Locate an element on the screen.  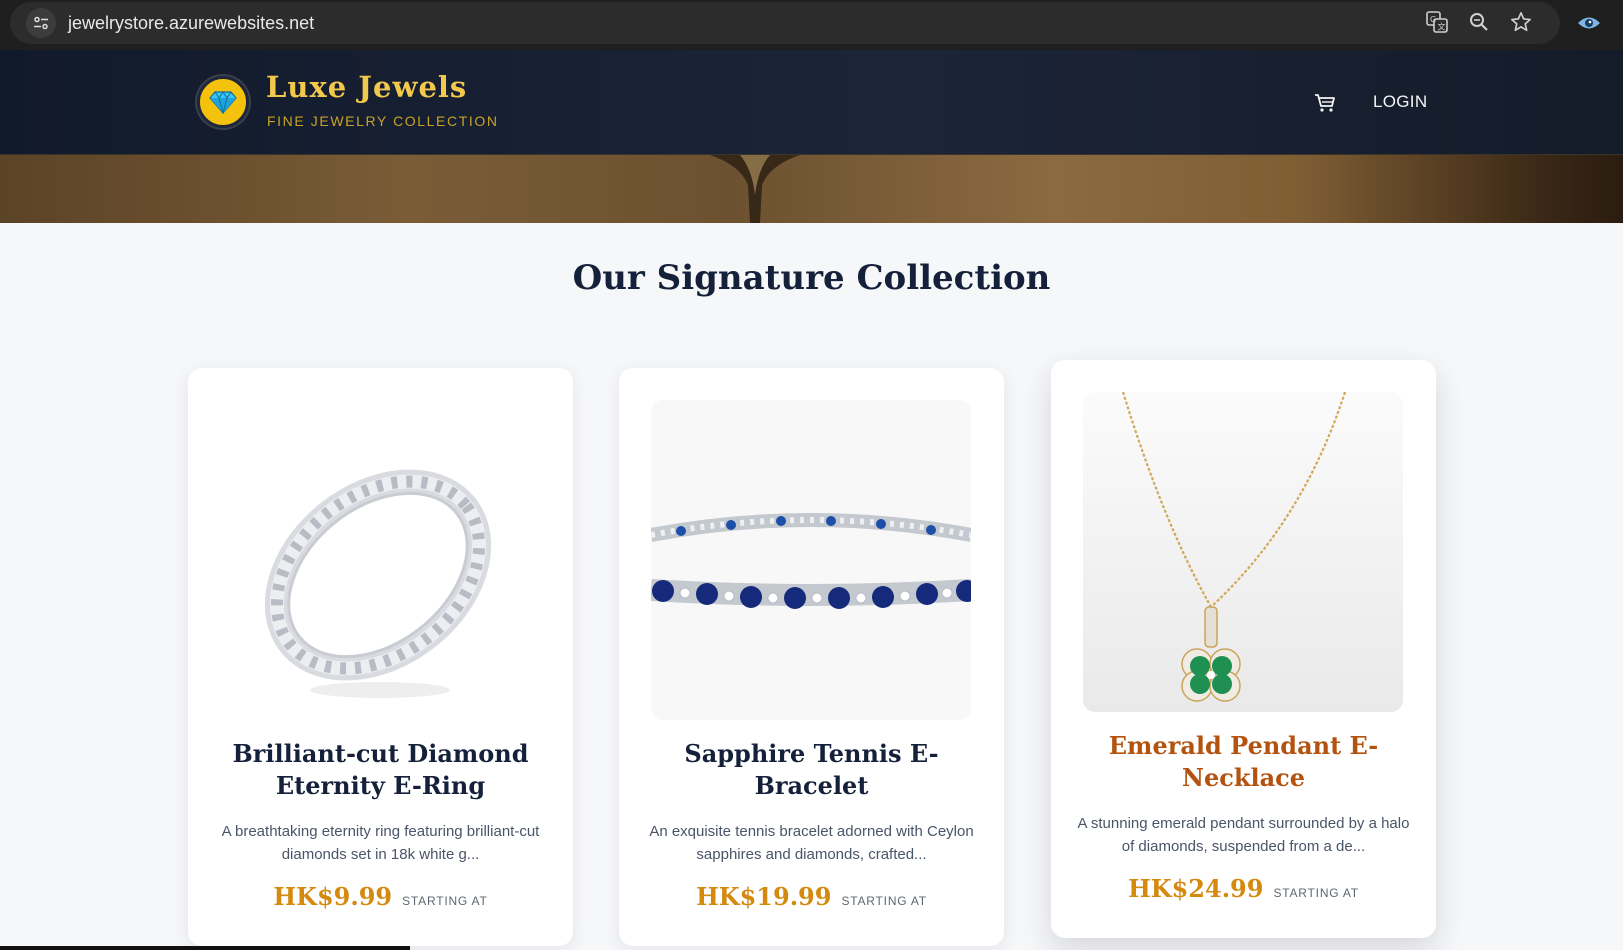
browser-toolbar: jewelrystore.azurewebsites.net G文 is located at coordinates (811, 25).